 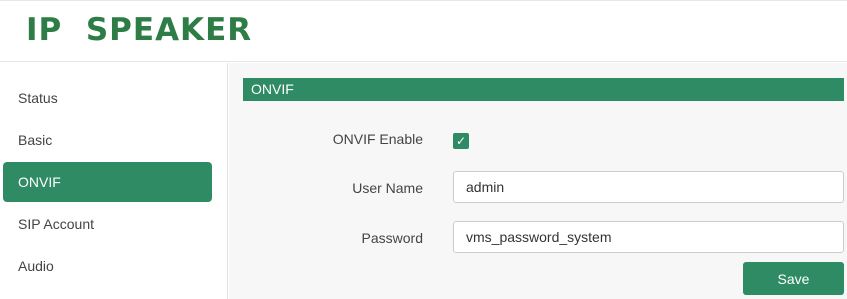 I want to click on sidebar-item-sip-account: SIP Account, so click(x=107, y=224).